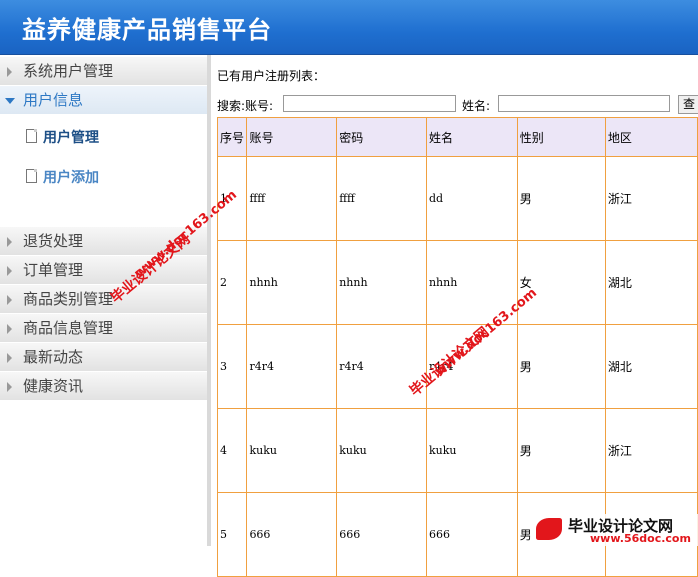 The height and width of the screenshot is (577, 698). I want to click on table-row: 4 kuku kuku kuku 男 浙江, so click(457, 450).